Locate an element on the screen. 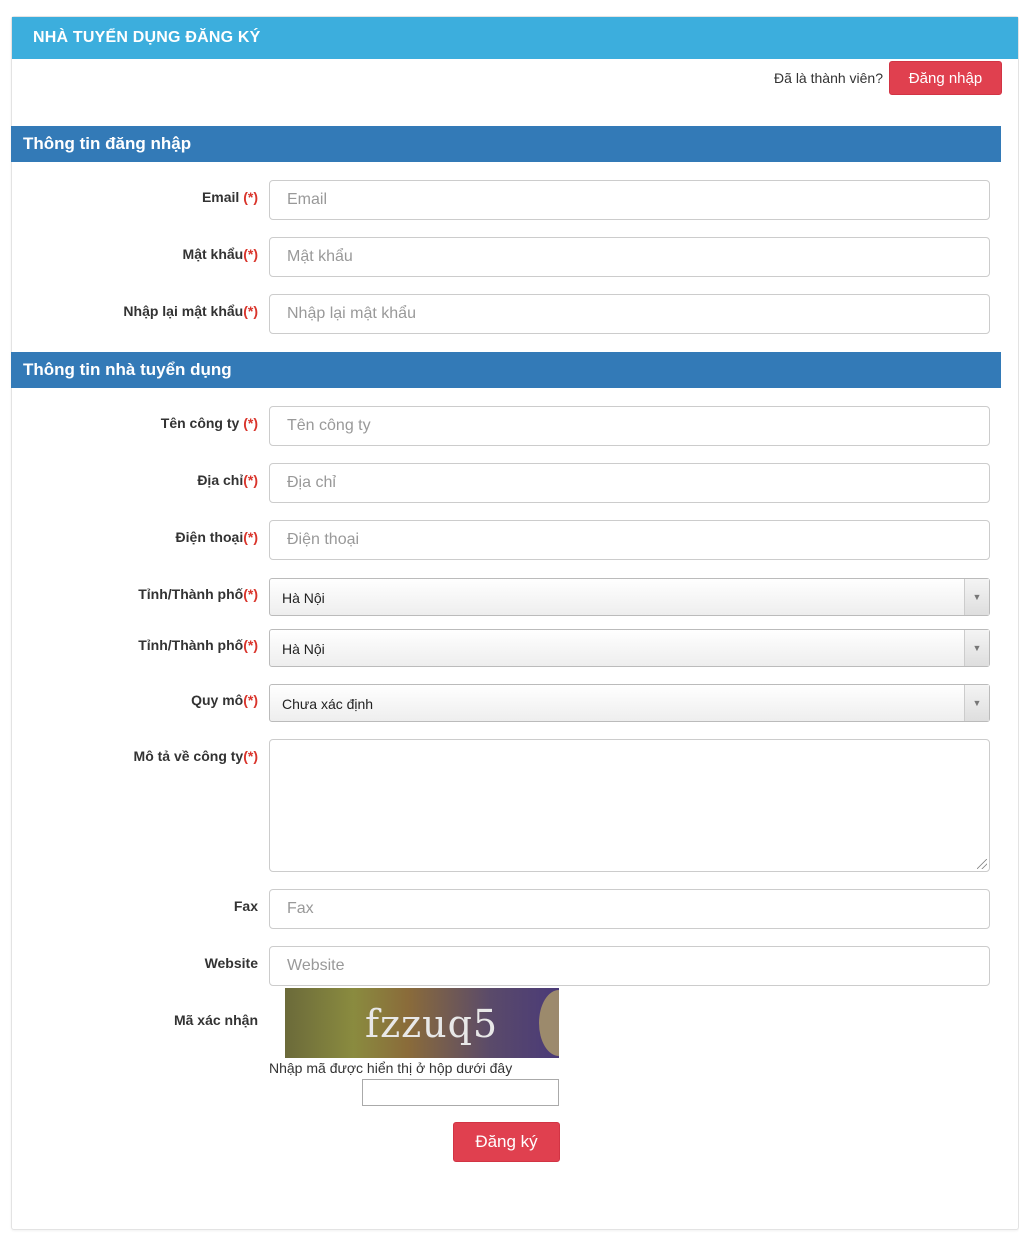  captcha-noise is located at coordinates (549, 1023).